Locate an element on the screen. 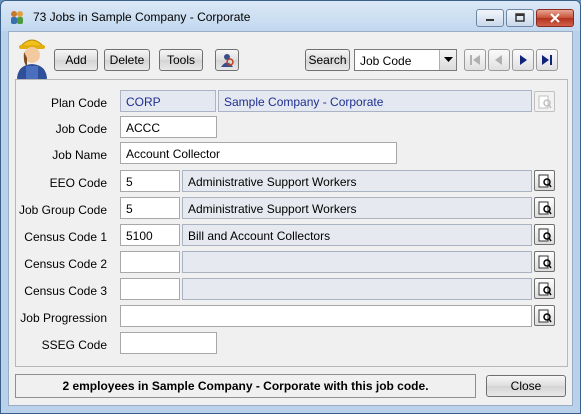 This screenshot has width=581, height=414. eeo-code-label: EEO Code is located at coordinates (78, 183).